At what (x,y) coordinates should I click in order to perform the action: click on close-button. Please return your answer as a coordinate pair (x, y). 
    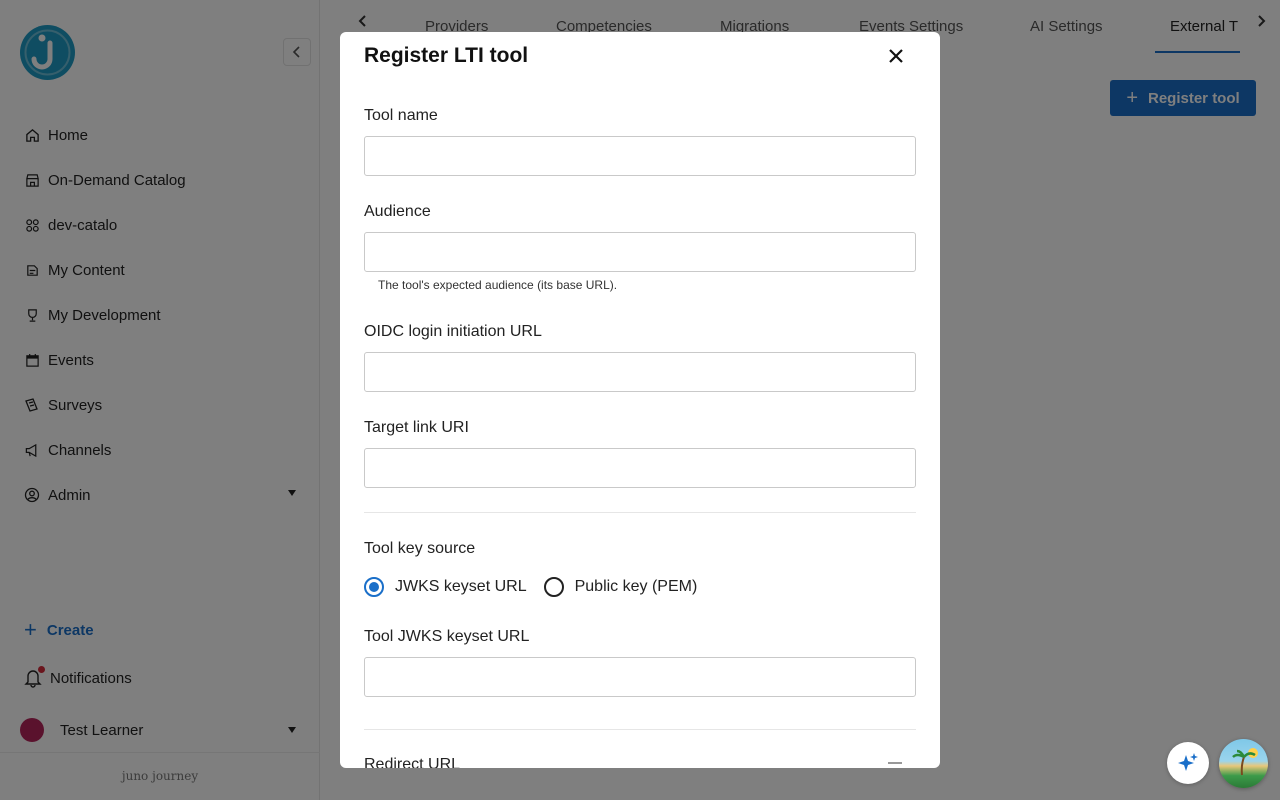
    Looking at the image, I should click on (896, 56).